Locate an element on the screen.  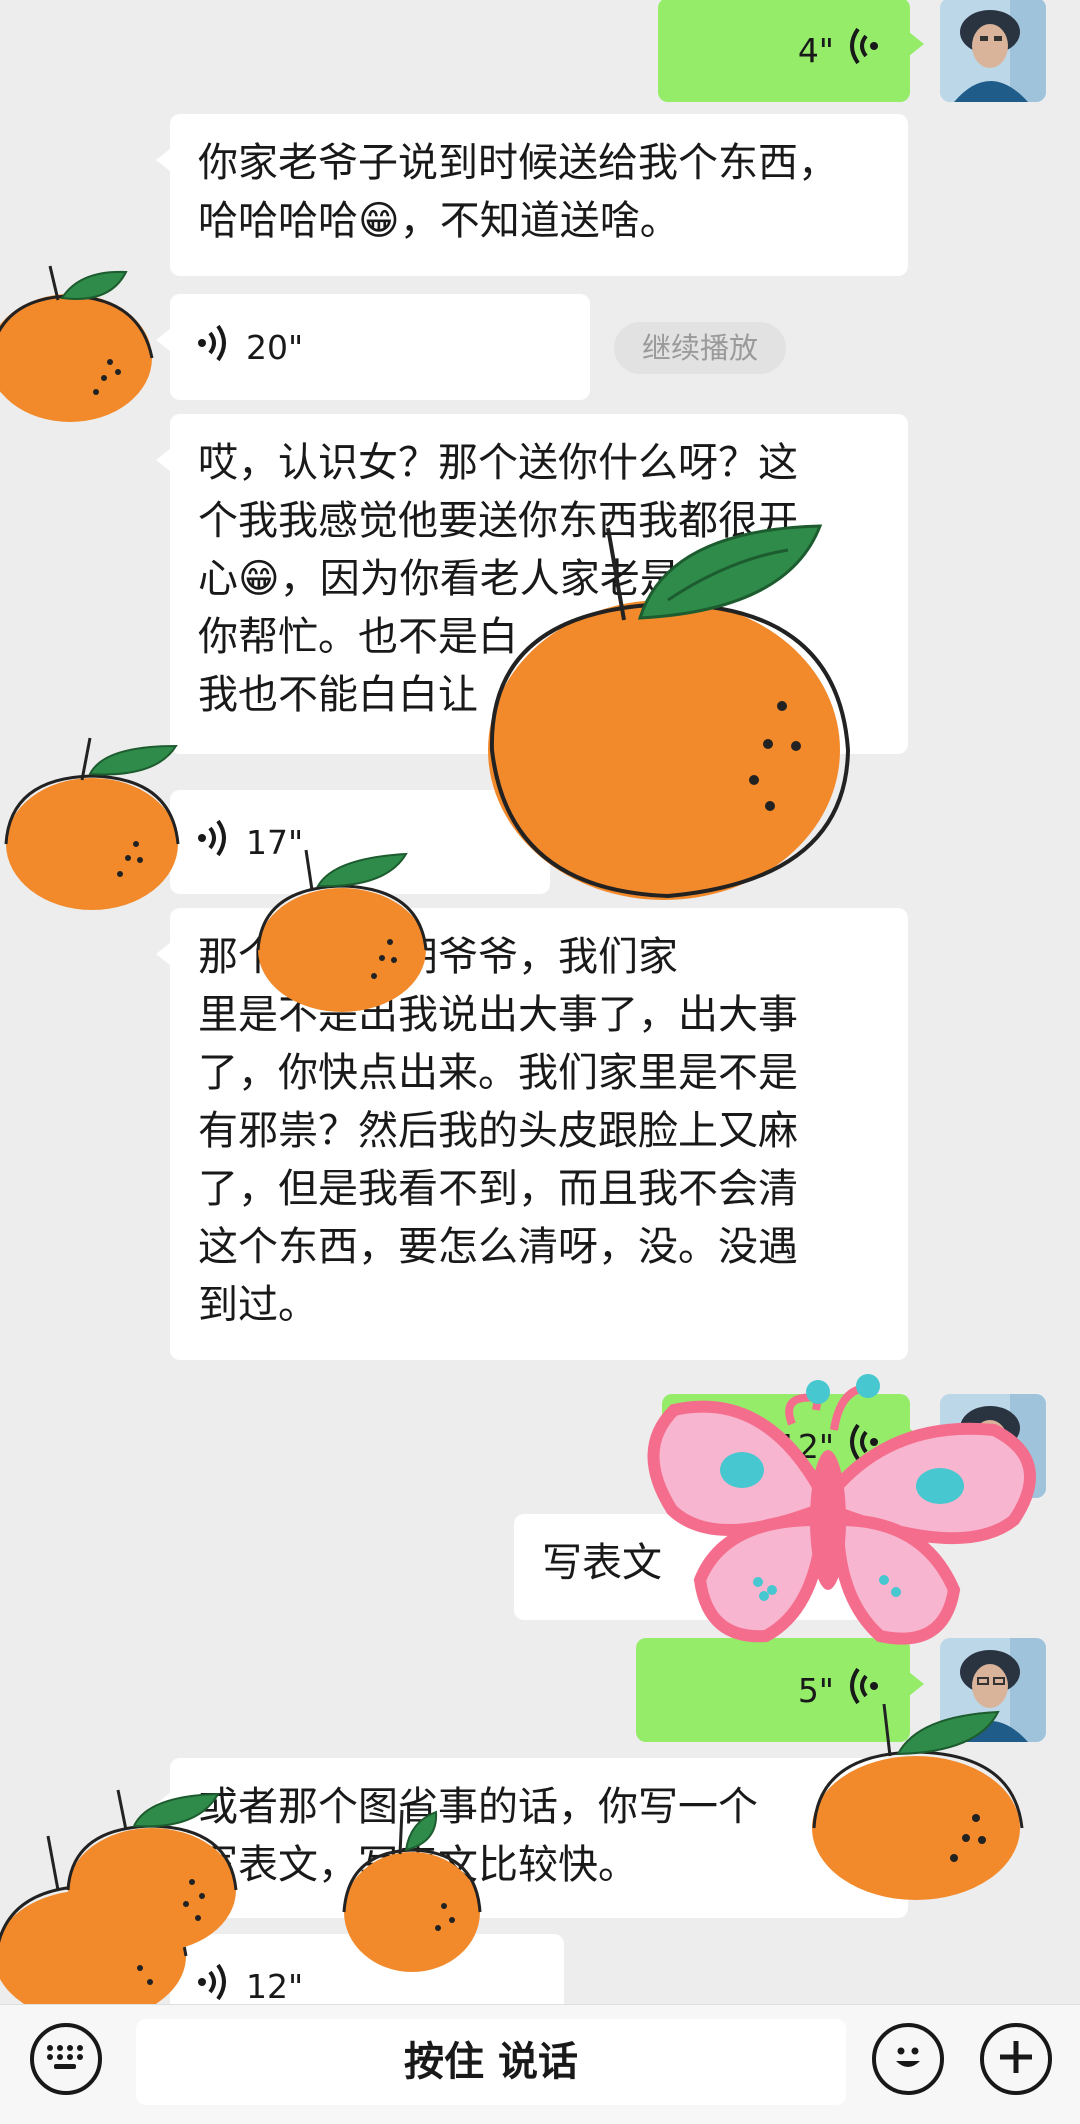
message-text: 你家老爷子说到时候送给我个东西， 哈哈哈哈😁，不知道送啥。 is located at coordinates (518, 192).